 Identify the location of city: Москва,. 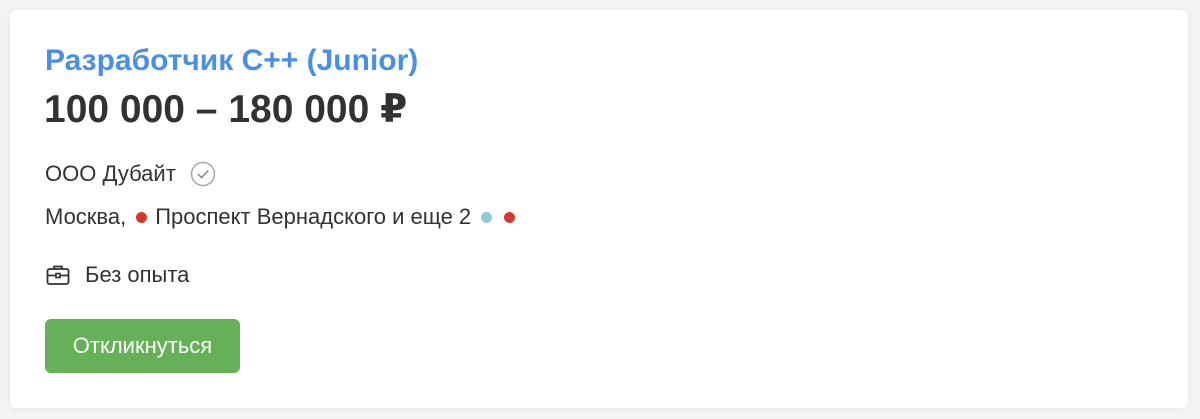
(86, 216).